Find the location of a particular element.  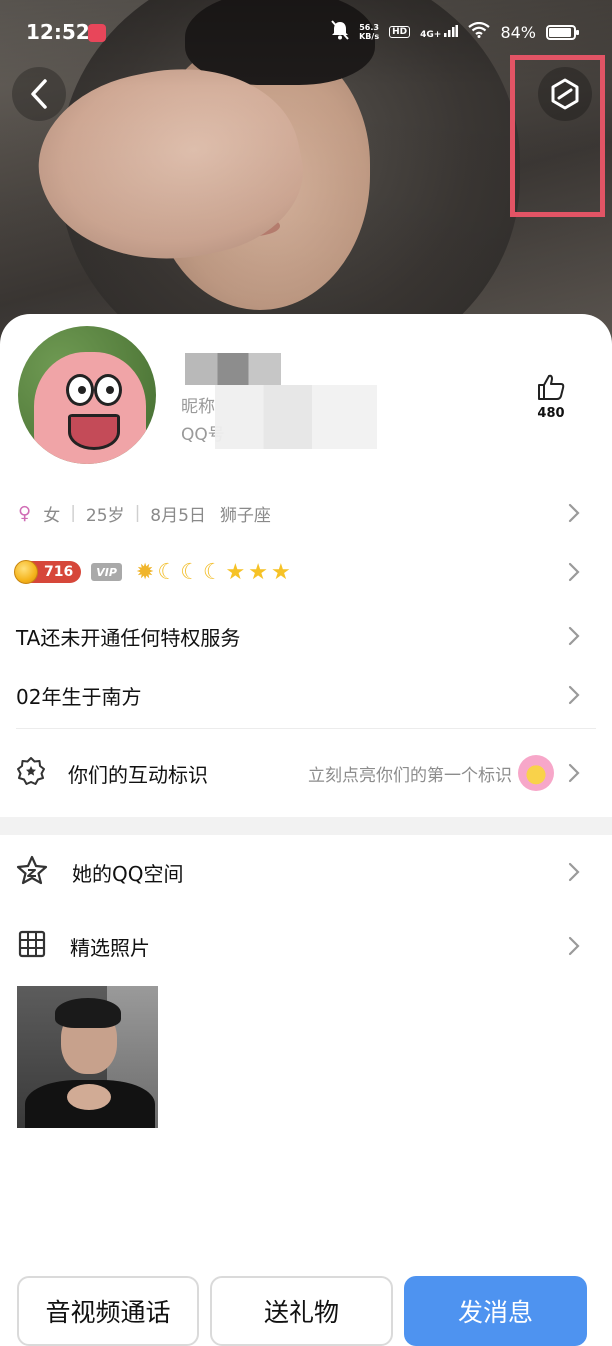

account-info-redacted is located at coordinates (296, 417).